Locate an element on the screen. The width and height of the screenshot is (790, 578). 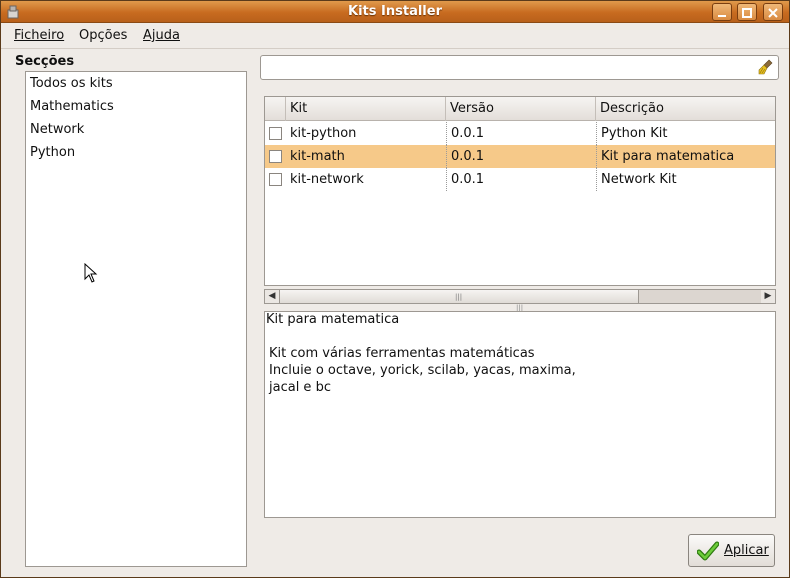
title-bar: Kits Installer is located at coordinates (395, 12).